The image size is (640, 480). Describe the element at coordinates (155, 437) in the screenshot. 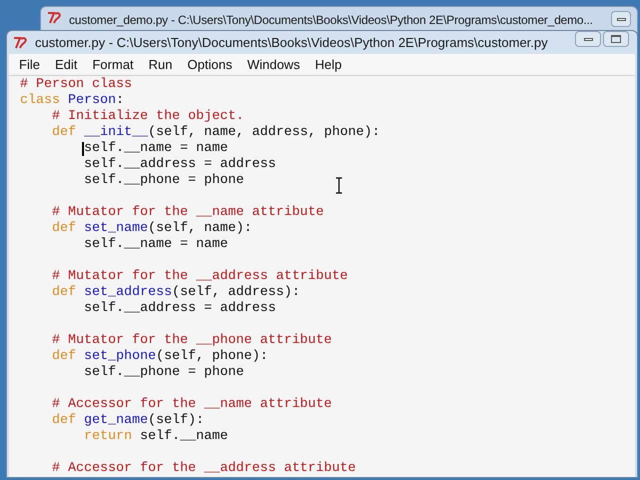

I see `code-line: return self.__name` at that location.